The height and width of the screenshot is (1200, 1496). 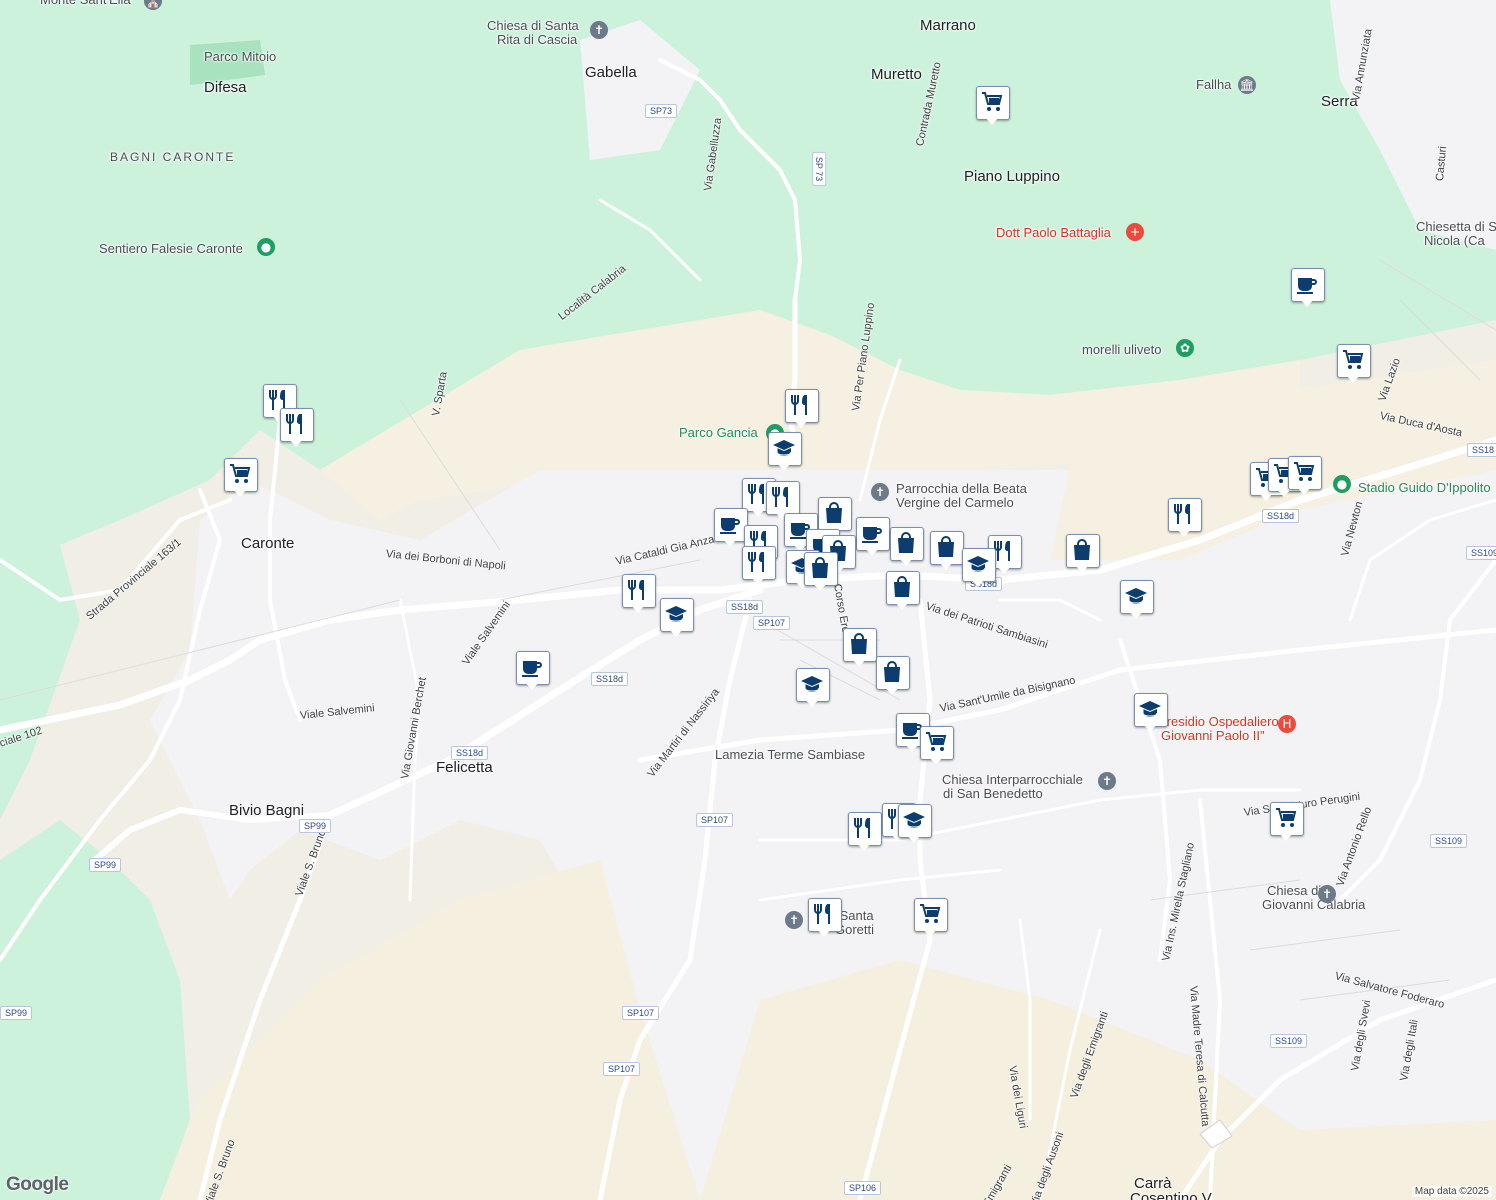 I want to click on place-label: Parrocchia della Beata, so click(x=961, y=488).